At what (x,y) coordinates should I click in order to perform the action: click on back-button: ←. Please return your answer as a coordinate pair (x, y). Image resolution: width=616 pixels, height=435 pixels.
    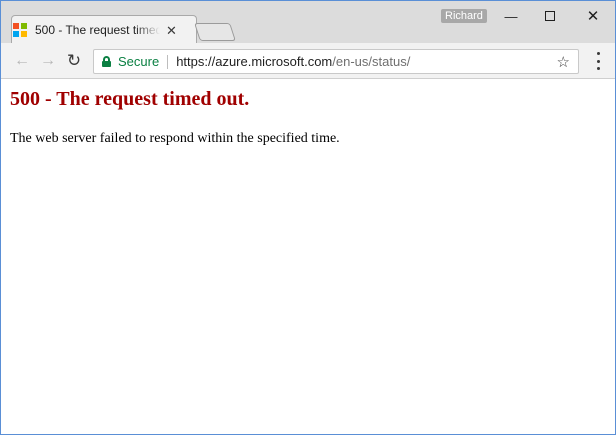
    Looking at the image, I should click on (22, 61).